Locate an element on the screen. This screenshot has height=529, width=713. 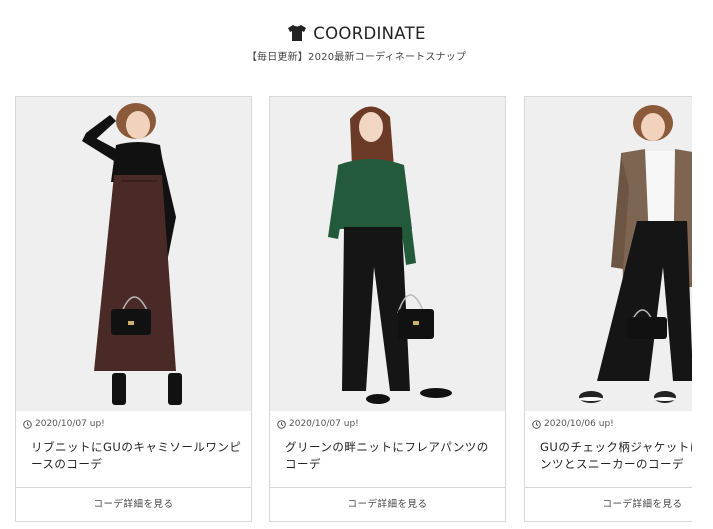
section-title: COORDINATE is located at coordinates (369, 33).